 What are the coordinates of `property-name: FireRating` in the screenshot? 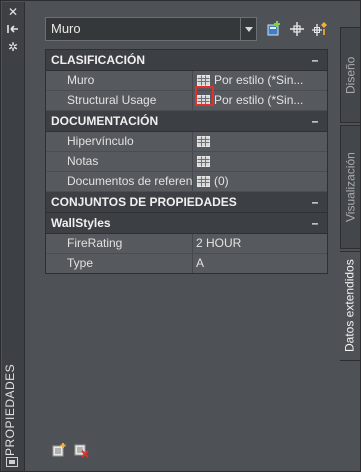 It's located at (119, 243).